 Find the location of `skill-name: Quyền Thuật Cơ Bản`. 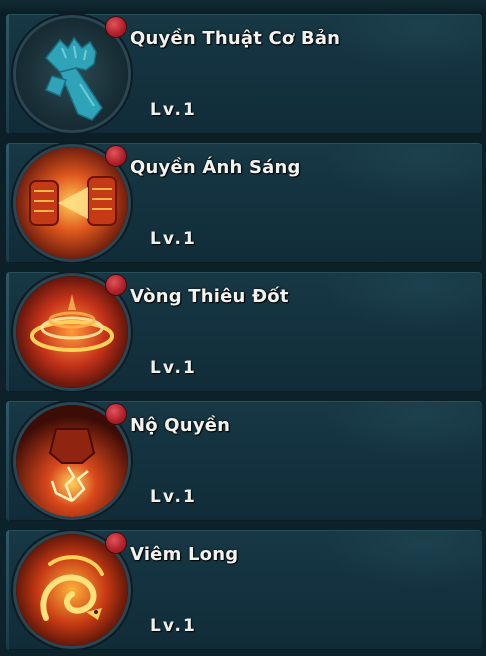

skill-name: Quyền Thuật Cơ Bản is located at coordinates (235, 38).